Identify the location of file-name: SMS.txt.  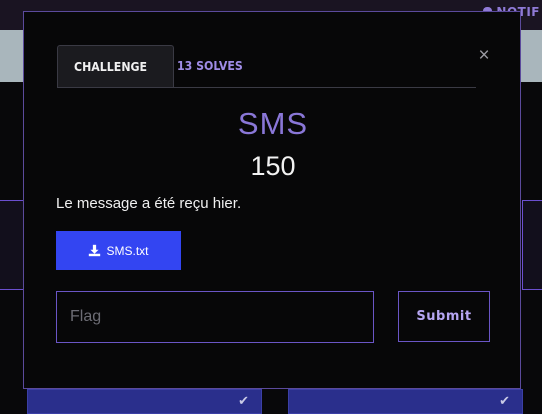
(127, 250).